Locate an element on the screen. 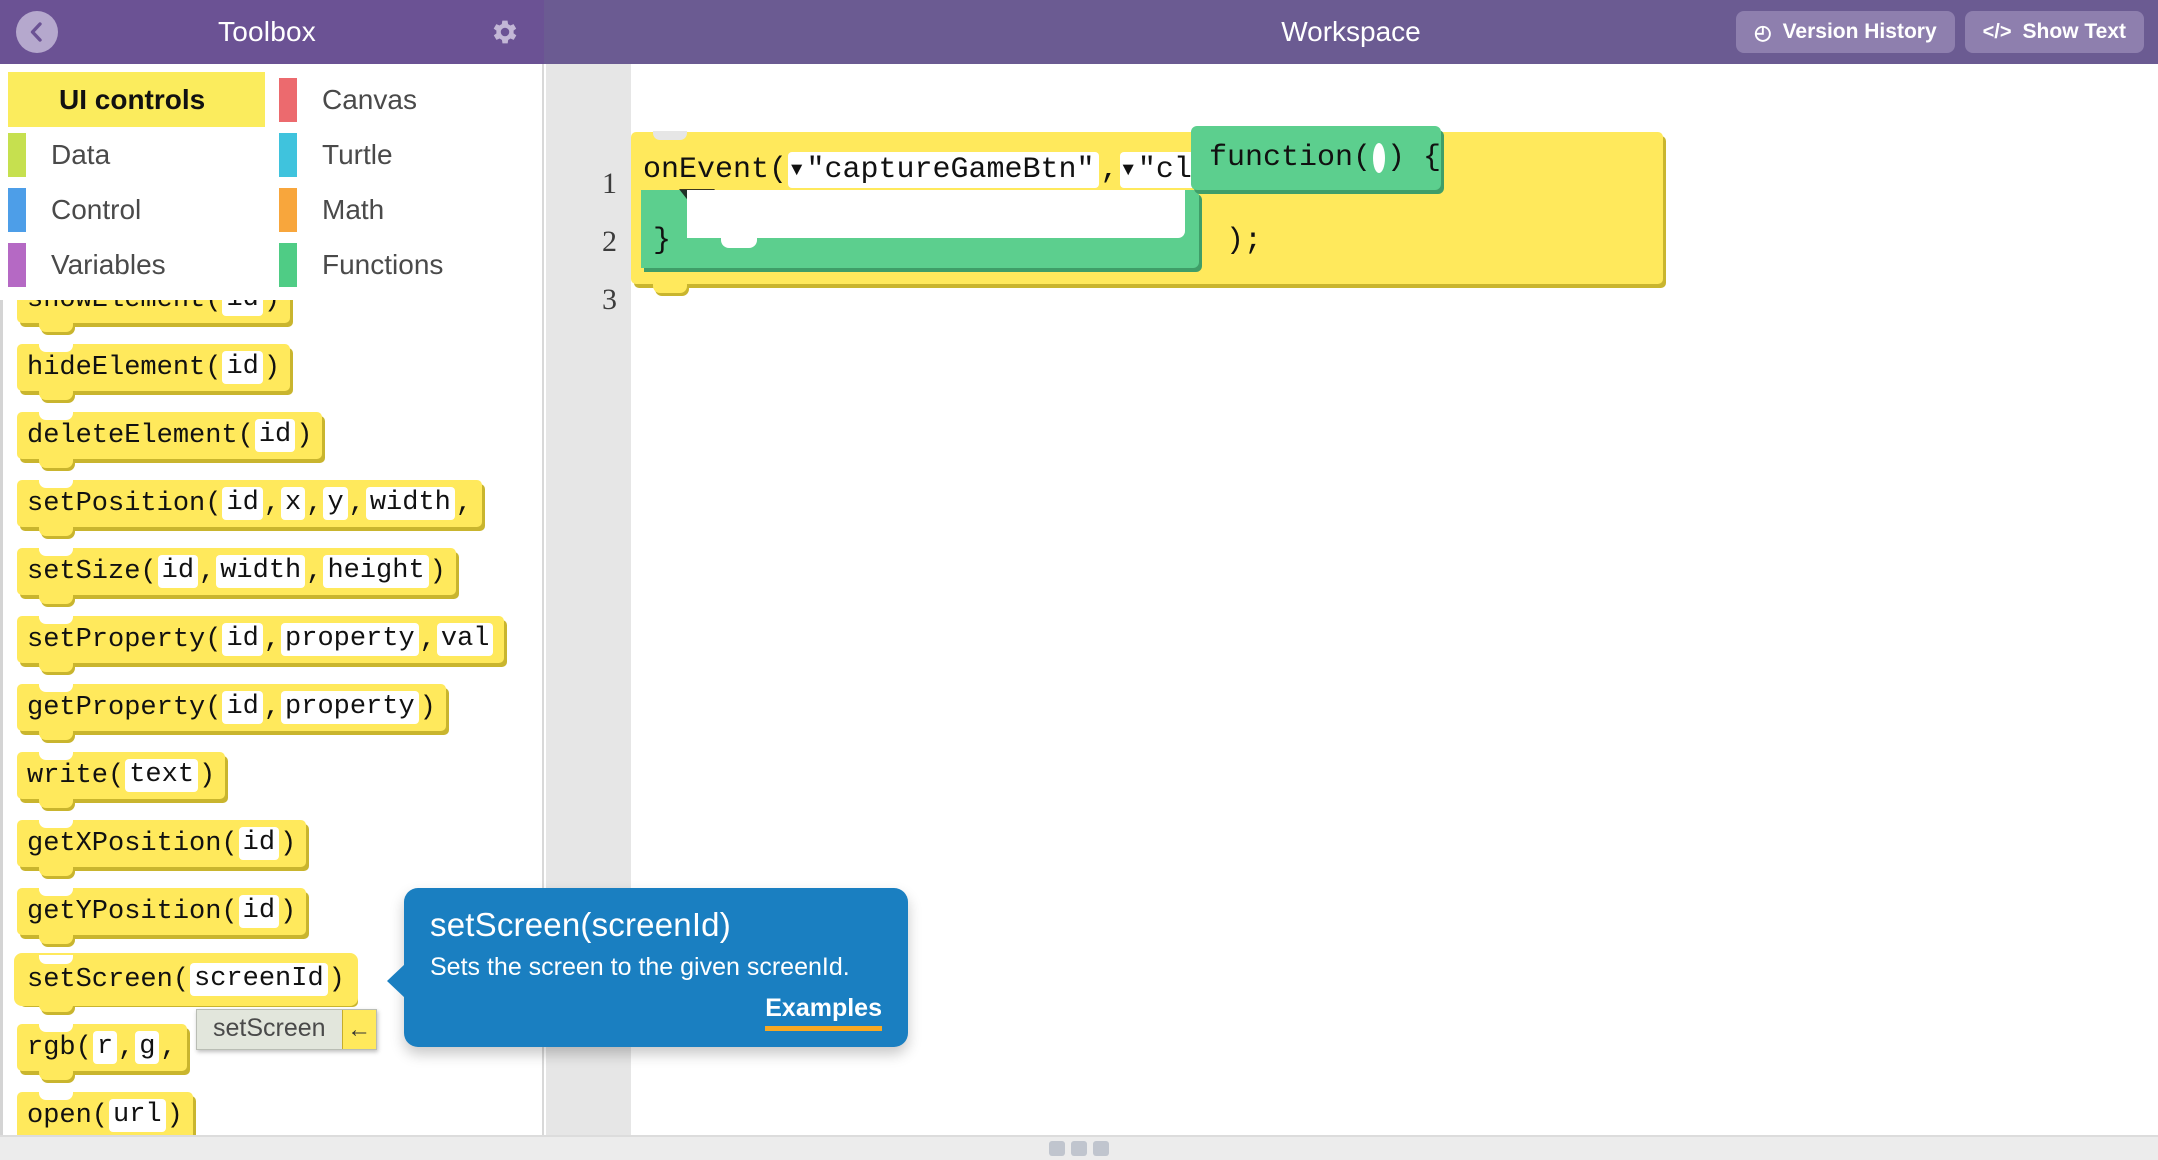  function-param-slot is located at coordinates (1379, 158).